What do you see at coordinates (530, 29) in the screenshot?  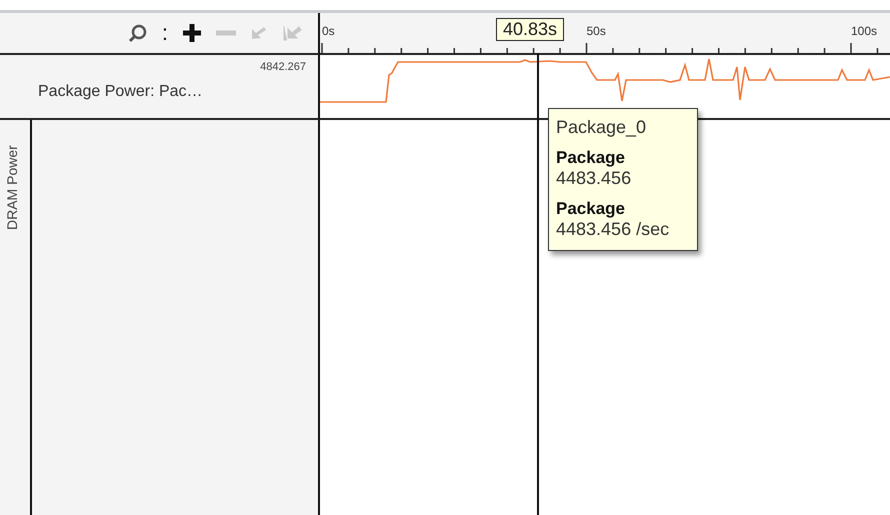 I see `cursor-time: 40.83s` at bounding box center [530, 29].